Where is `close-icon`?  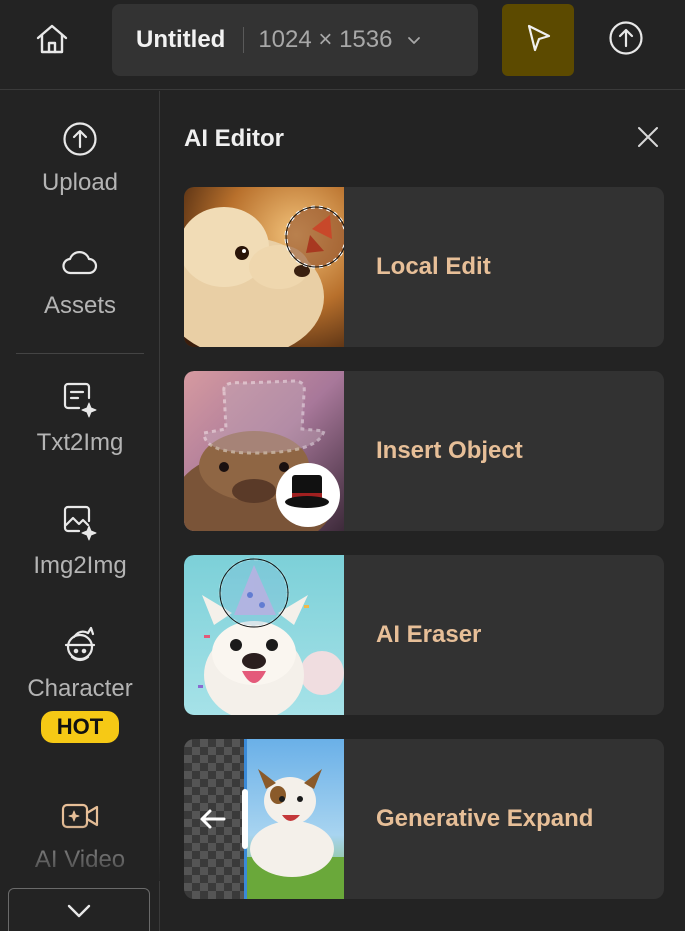 close-icon is located at coordinates (648, 139).